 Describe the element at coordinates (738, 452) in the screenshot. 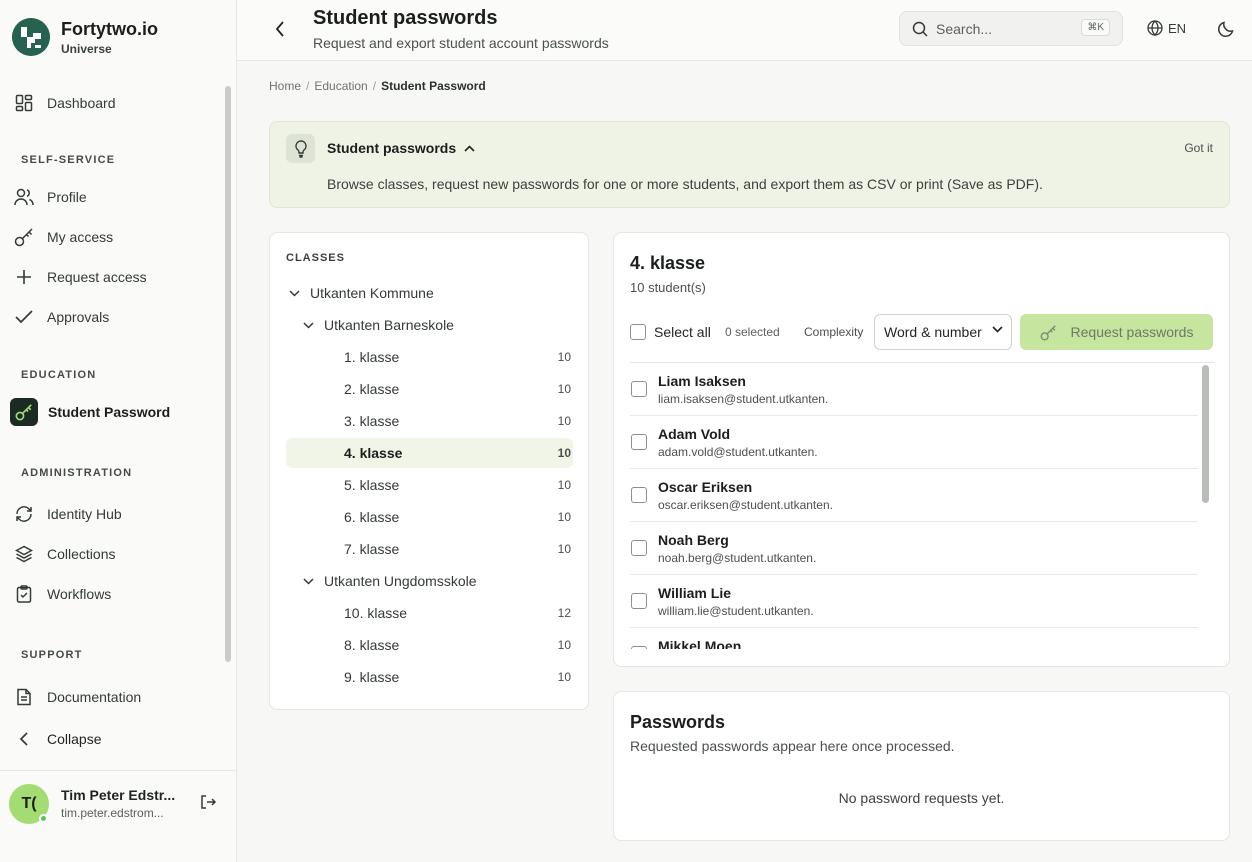

I see `student-email: adam.vold@student.utkanten.` at that location.